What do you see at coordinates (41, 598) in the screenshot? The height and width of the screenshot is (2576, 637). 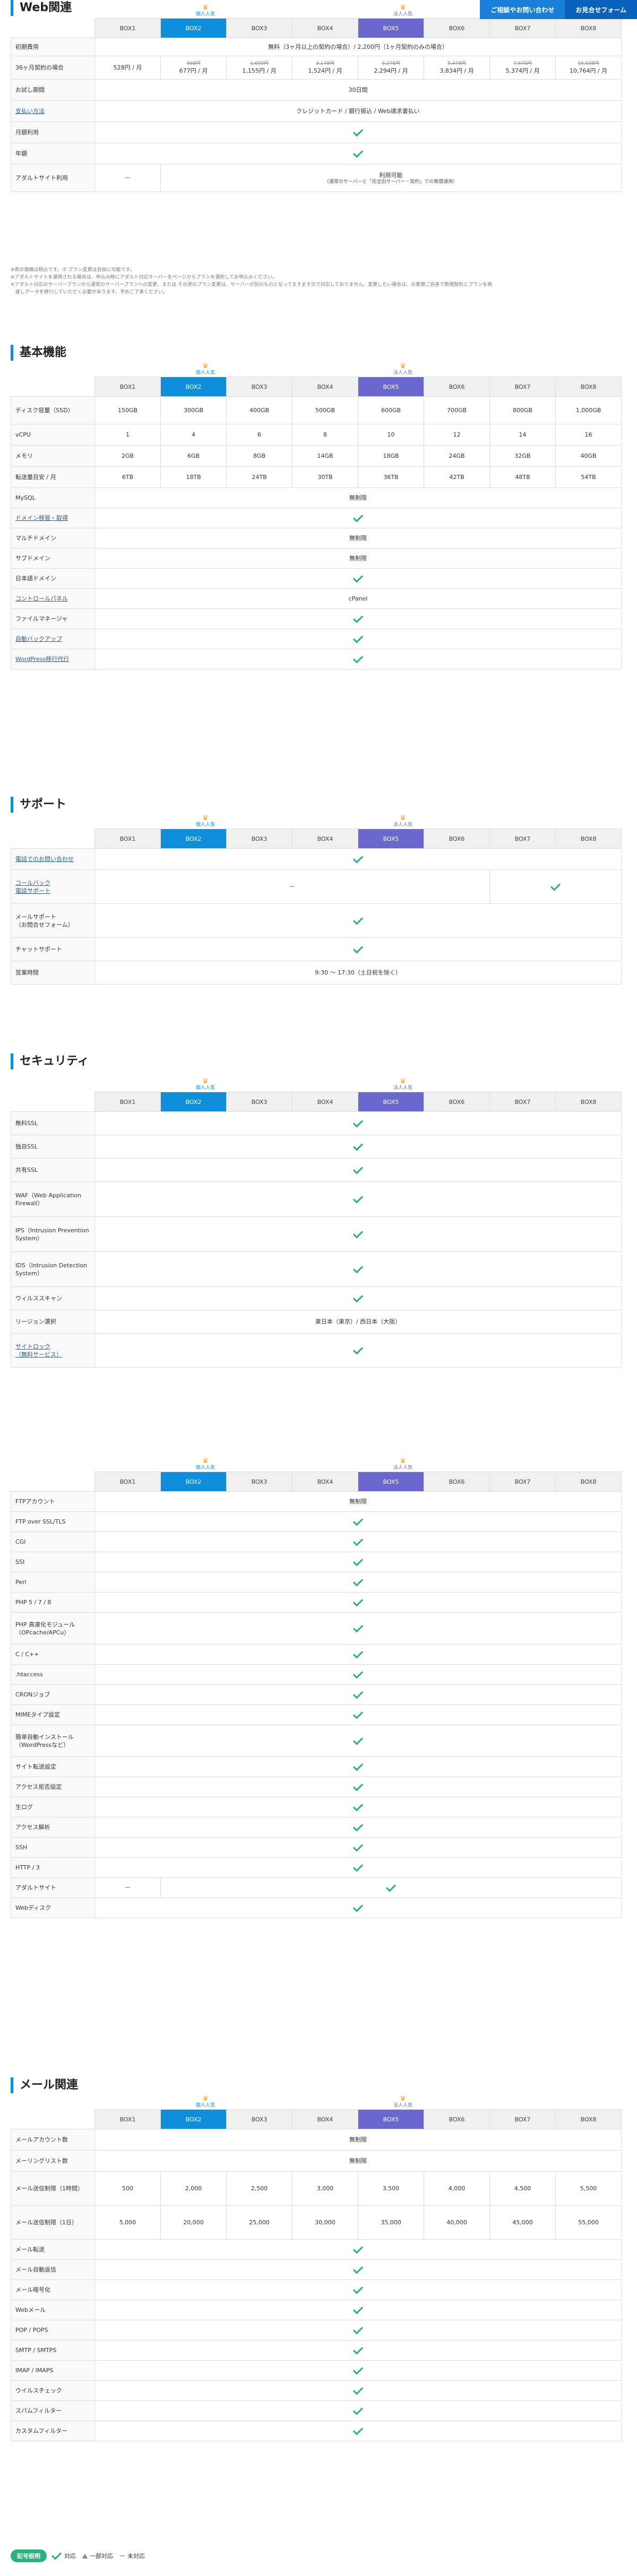 I see `panel-link: コントロールパネル` at bounding box center [41, 598].